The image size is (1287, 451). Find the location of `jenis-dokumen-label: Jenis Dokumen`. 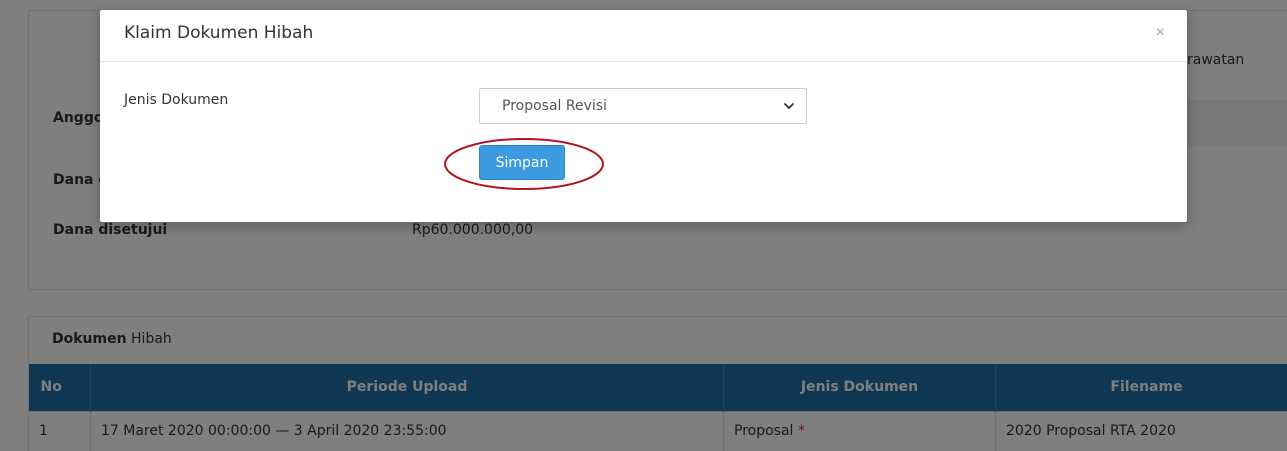

jenis-dokumen-label: Jenis Dokumen is located at coordinates (176, 100).